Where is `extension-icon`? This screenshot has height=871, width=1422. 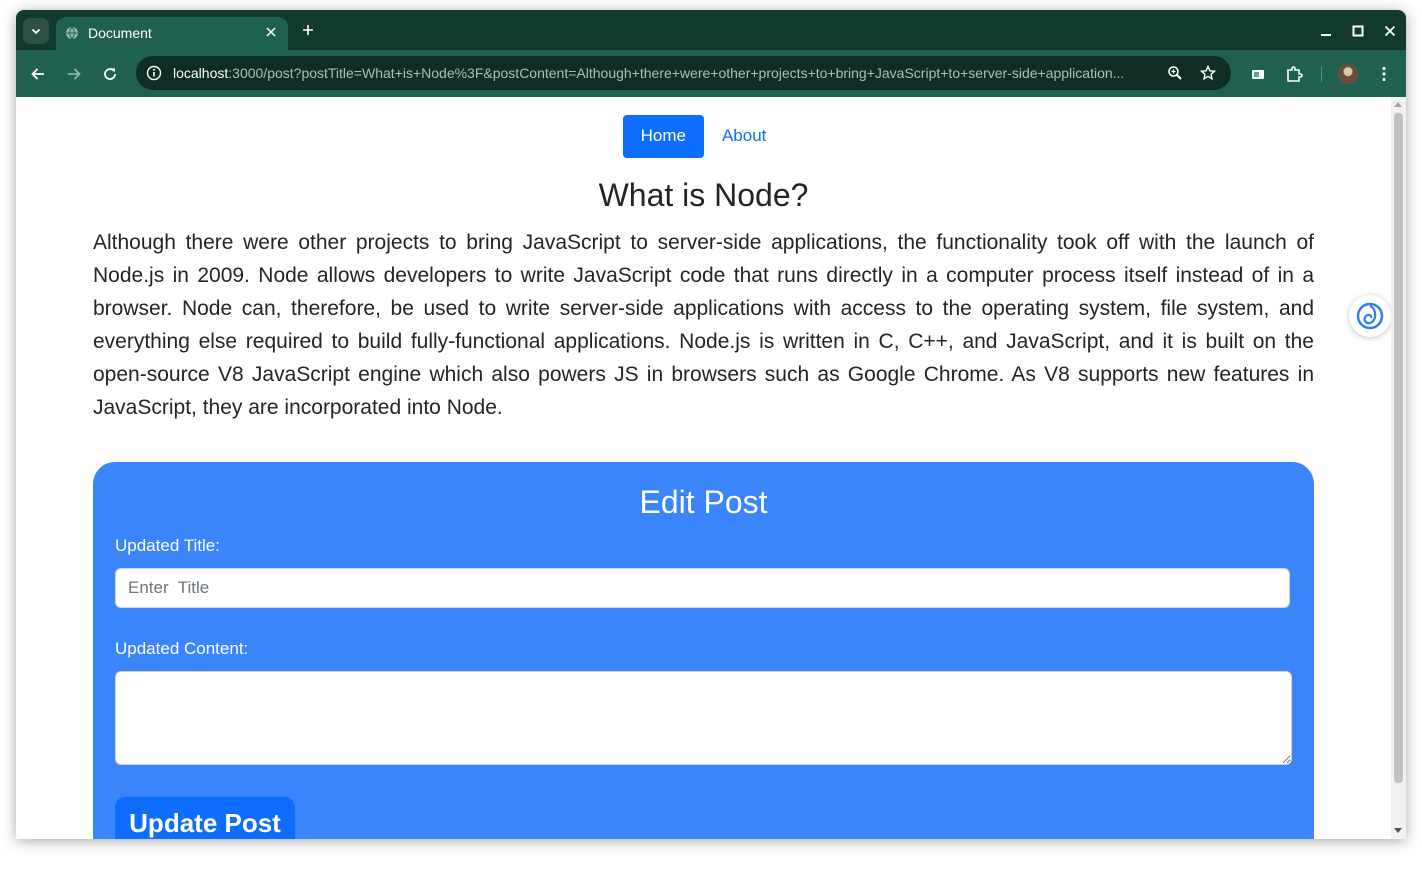 extension-icon is located at coordinates (1258, 74).